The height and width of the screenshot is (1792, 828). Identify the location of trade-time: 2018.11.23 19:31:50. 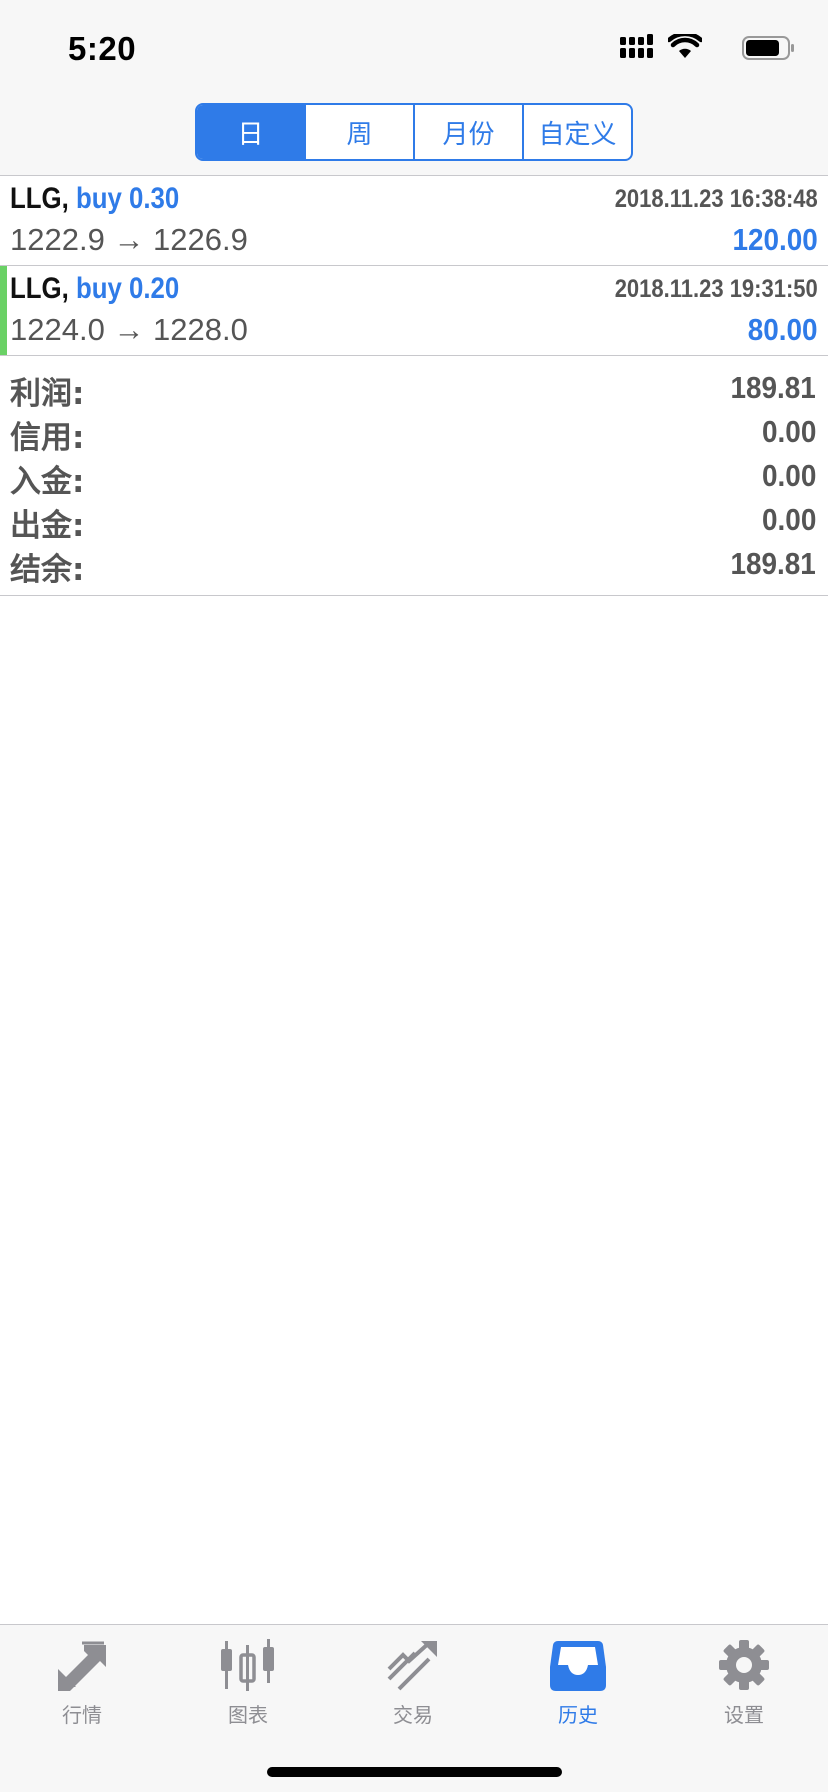
(716, 289).